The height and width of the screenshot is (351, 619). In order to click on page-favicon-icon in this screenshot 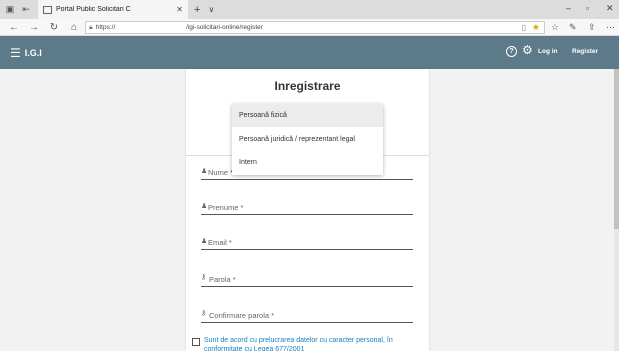, I will do `click(47, 9)`.